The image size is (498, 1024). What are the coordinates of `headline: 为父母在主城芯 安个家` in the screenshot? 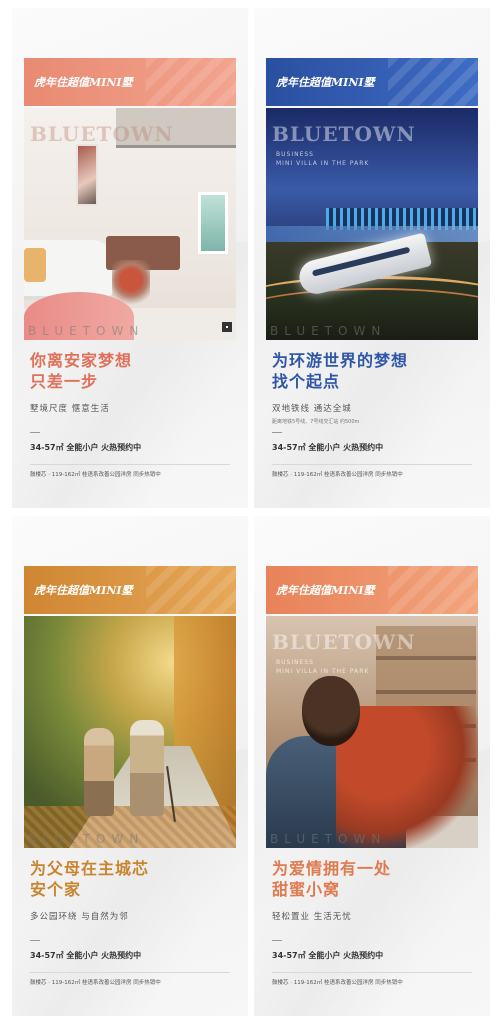 It's located at (90, 879).